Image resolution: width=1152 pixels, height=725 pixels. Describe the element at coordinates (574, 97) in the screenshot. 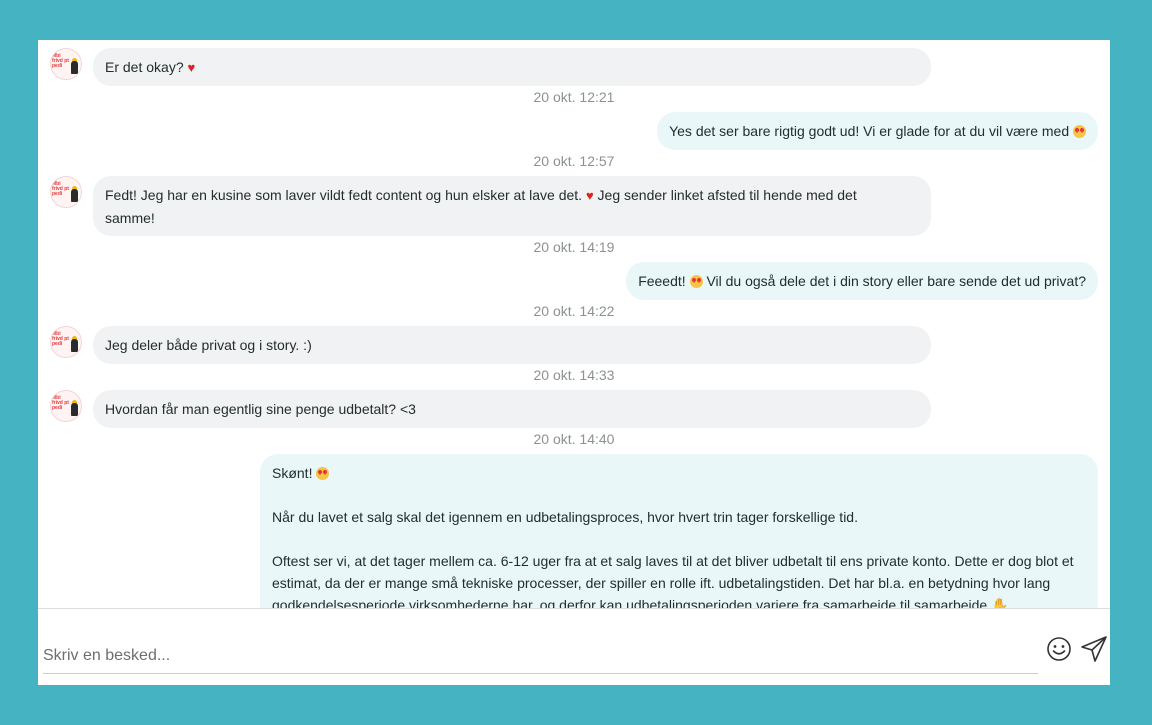

I see `message-timestamp: 20 okt. 12:21` at that location.